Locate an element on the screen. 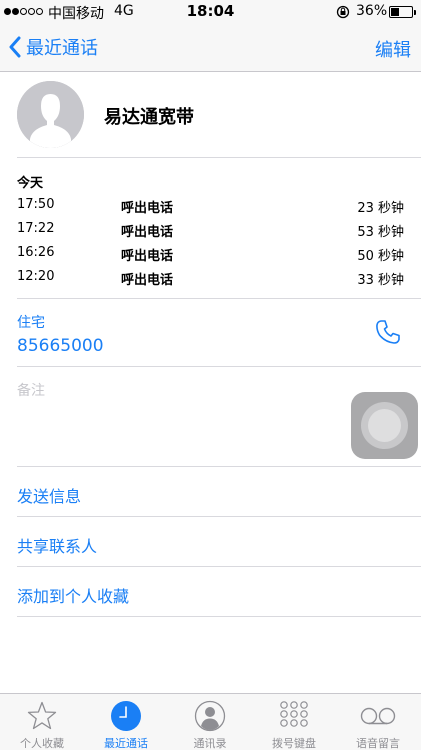 The image size is (421, 750). tab-label: 最近通话 is located at coordinates (126, 743).